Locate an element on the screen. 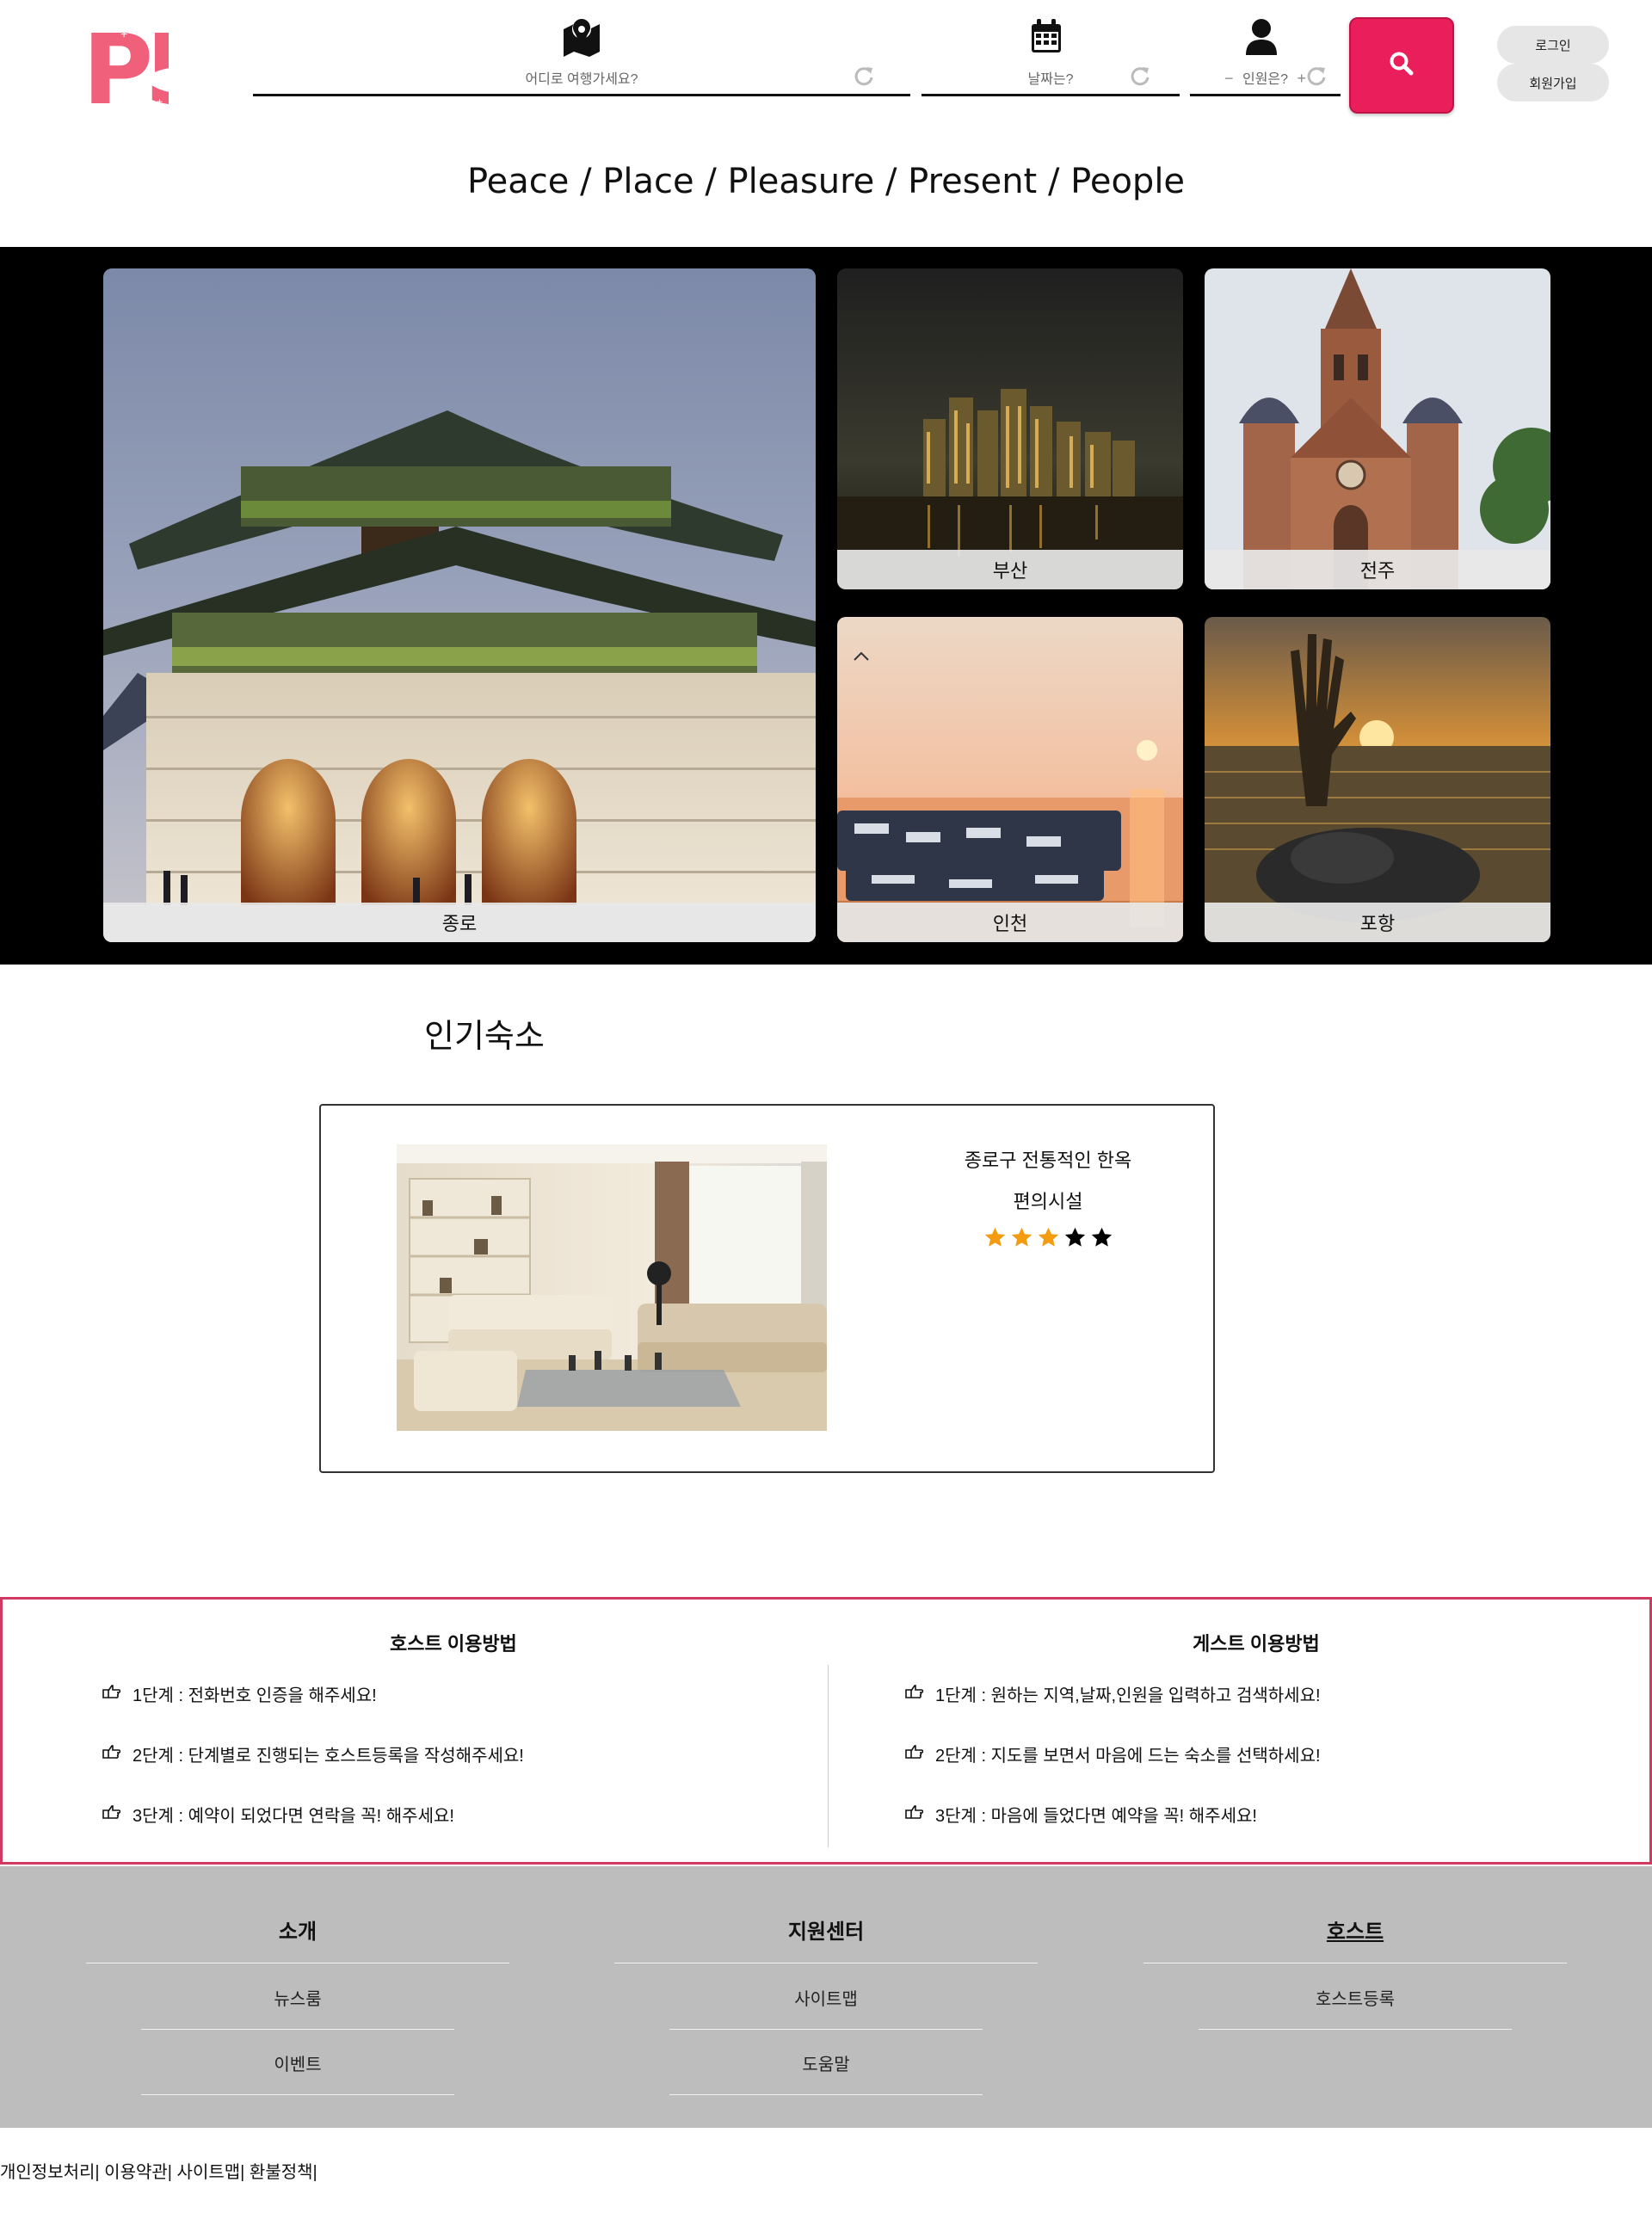 Image resolution: width=1652 pixels, height=2213 pixels. search-icon is located at coordinates (1402, 66).